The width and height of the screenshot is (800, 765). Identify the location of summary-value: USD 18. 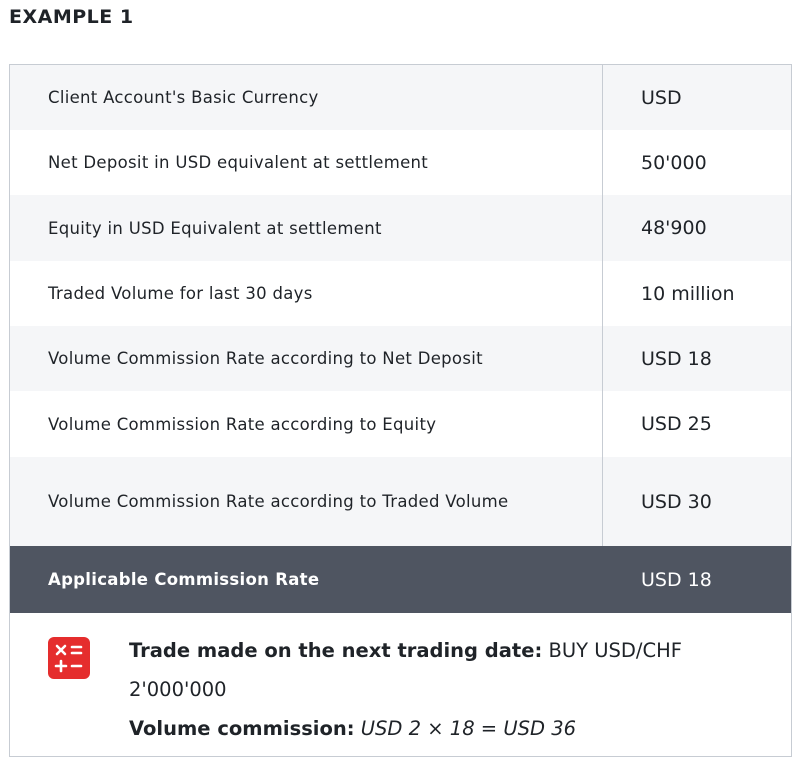
(676, 579).